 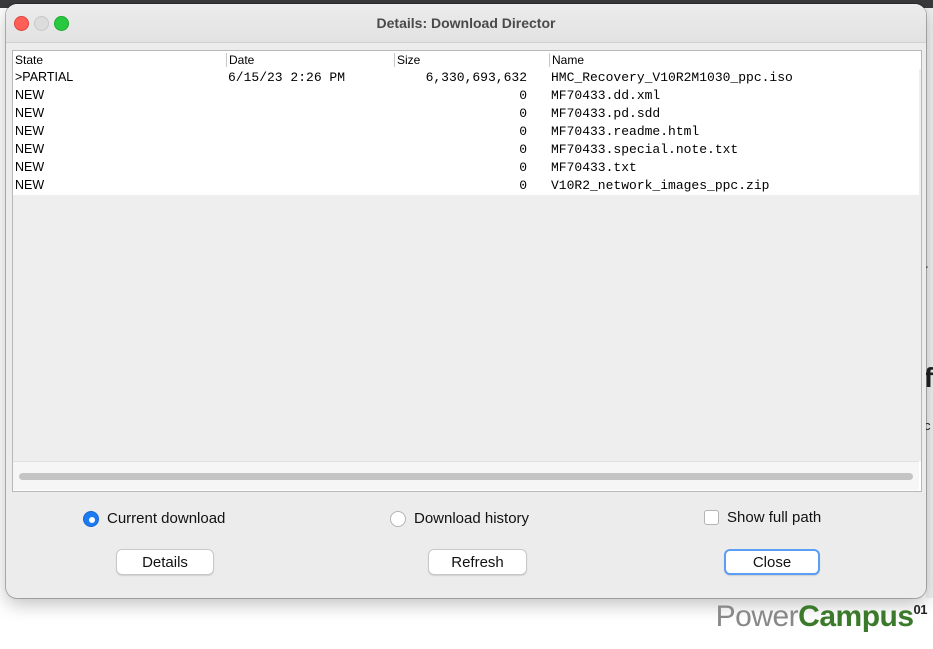 What do you see at coordinates (929, 303) in the screenshot?
I see `background-window-edge` at bounding box center [929, 303].